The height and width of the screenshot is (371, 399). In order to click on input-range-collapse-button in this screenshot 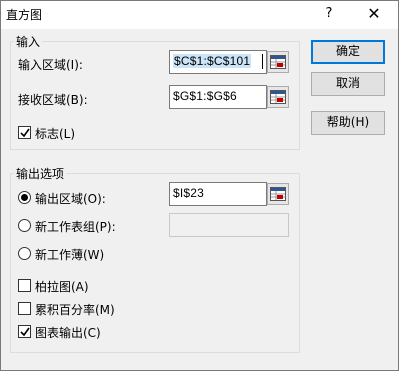, I will do `click(278, 62)`.